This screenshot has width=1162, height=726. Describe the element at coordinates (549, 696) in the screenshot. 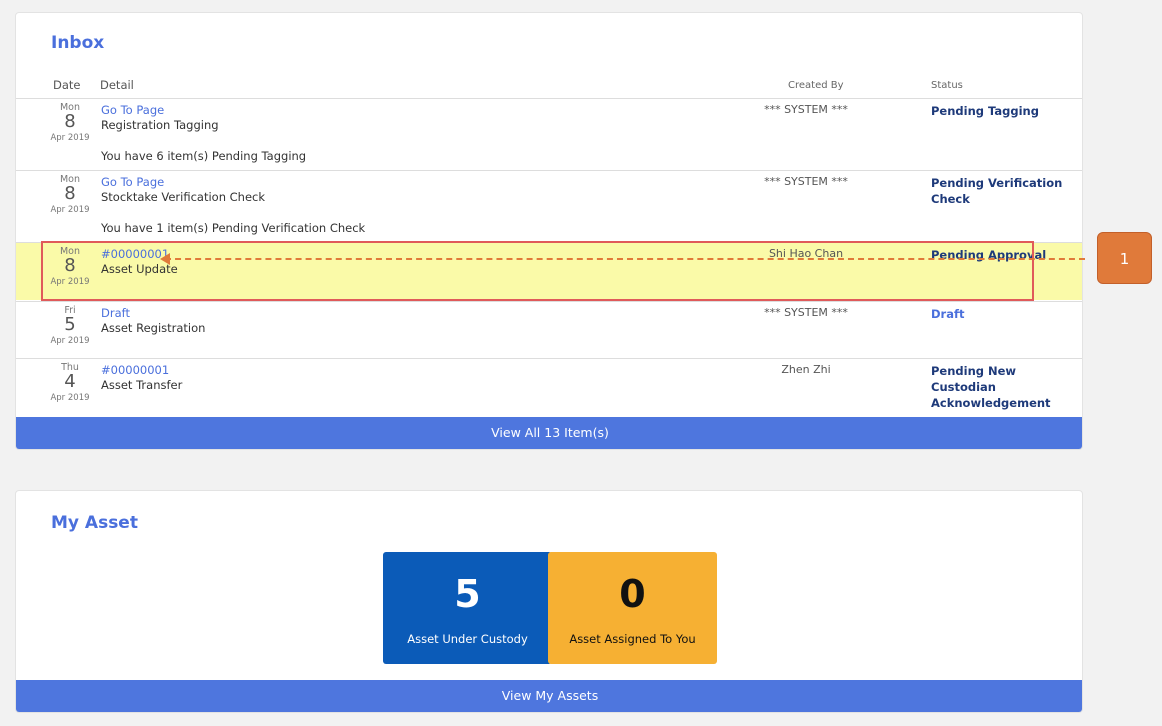

I see `view-my-assets-button: View My Assets` at that location.